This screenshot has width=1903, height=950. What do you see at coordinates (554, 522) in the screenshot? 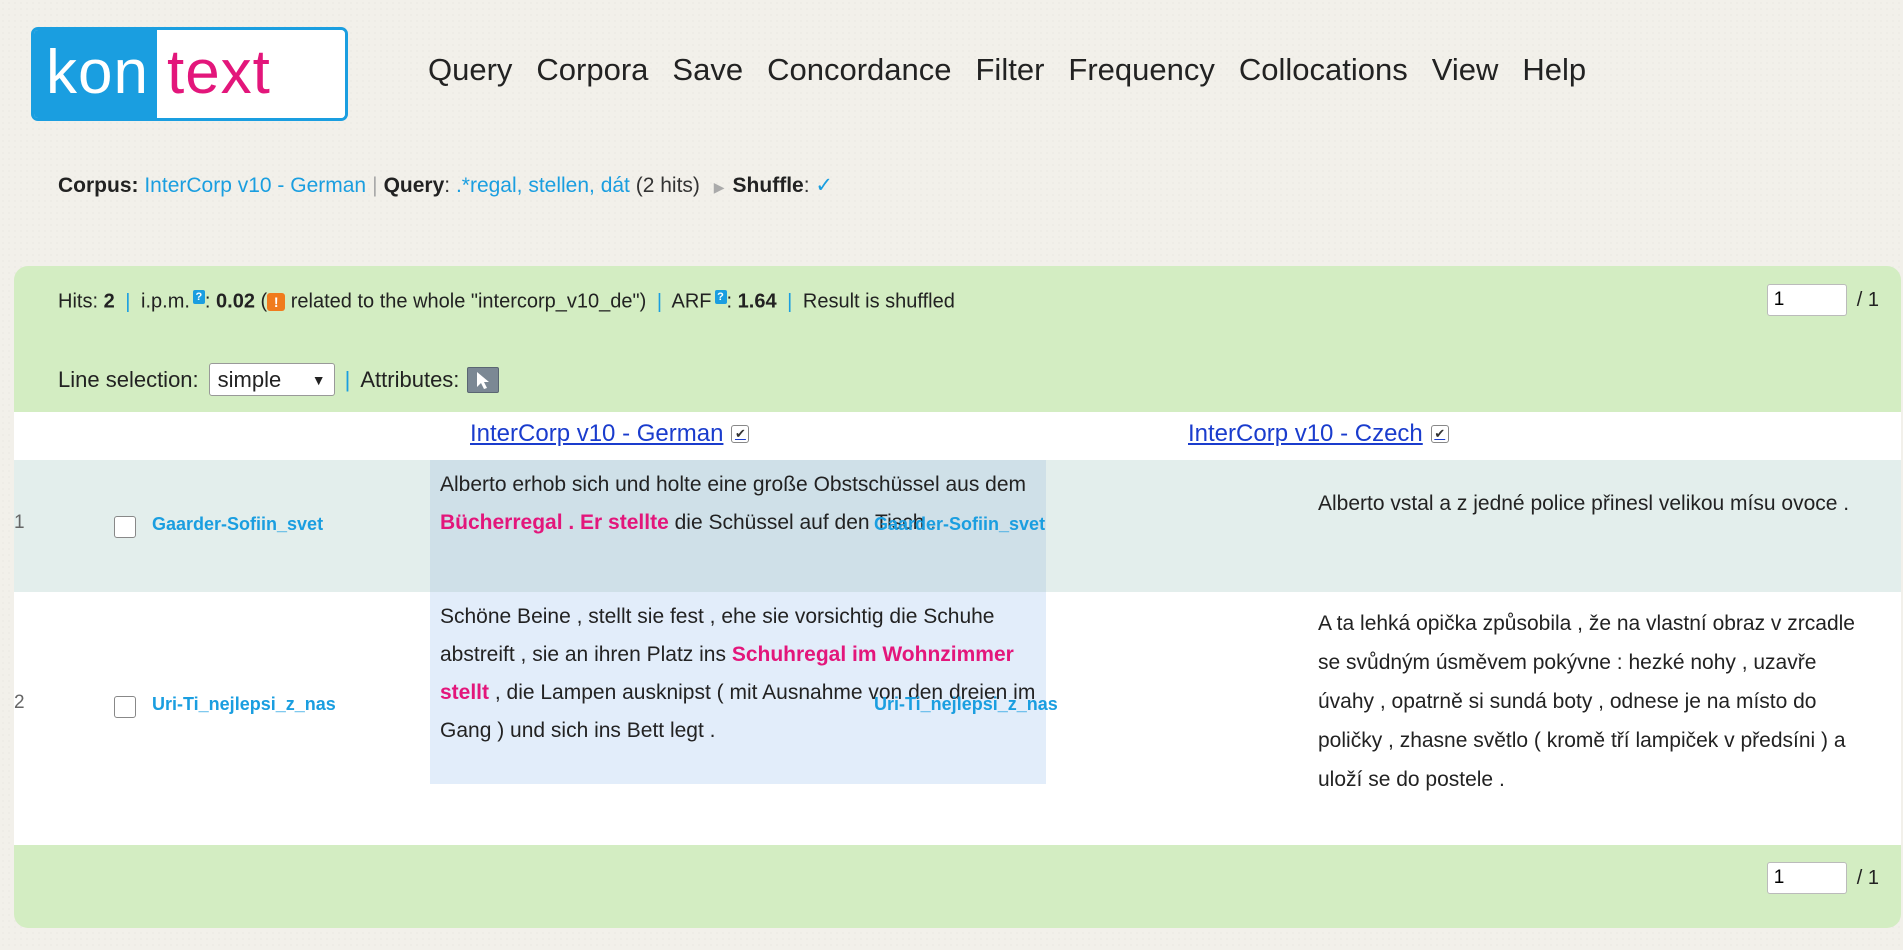
I see `kwic-keyword: Bücherregal . Er stellte` at bounding box center [554, 522].